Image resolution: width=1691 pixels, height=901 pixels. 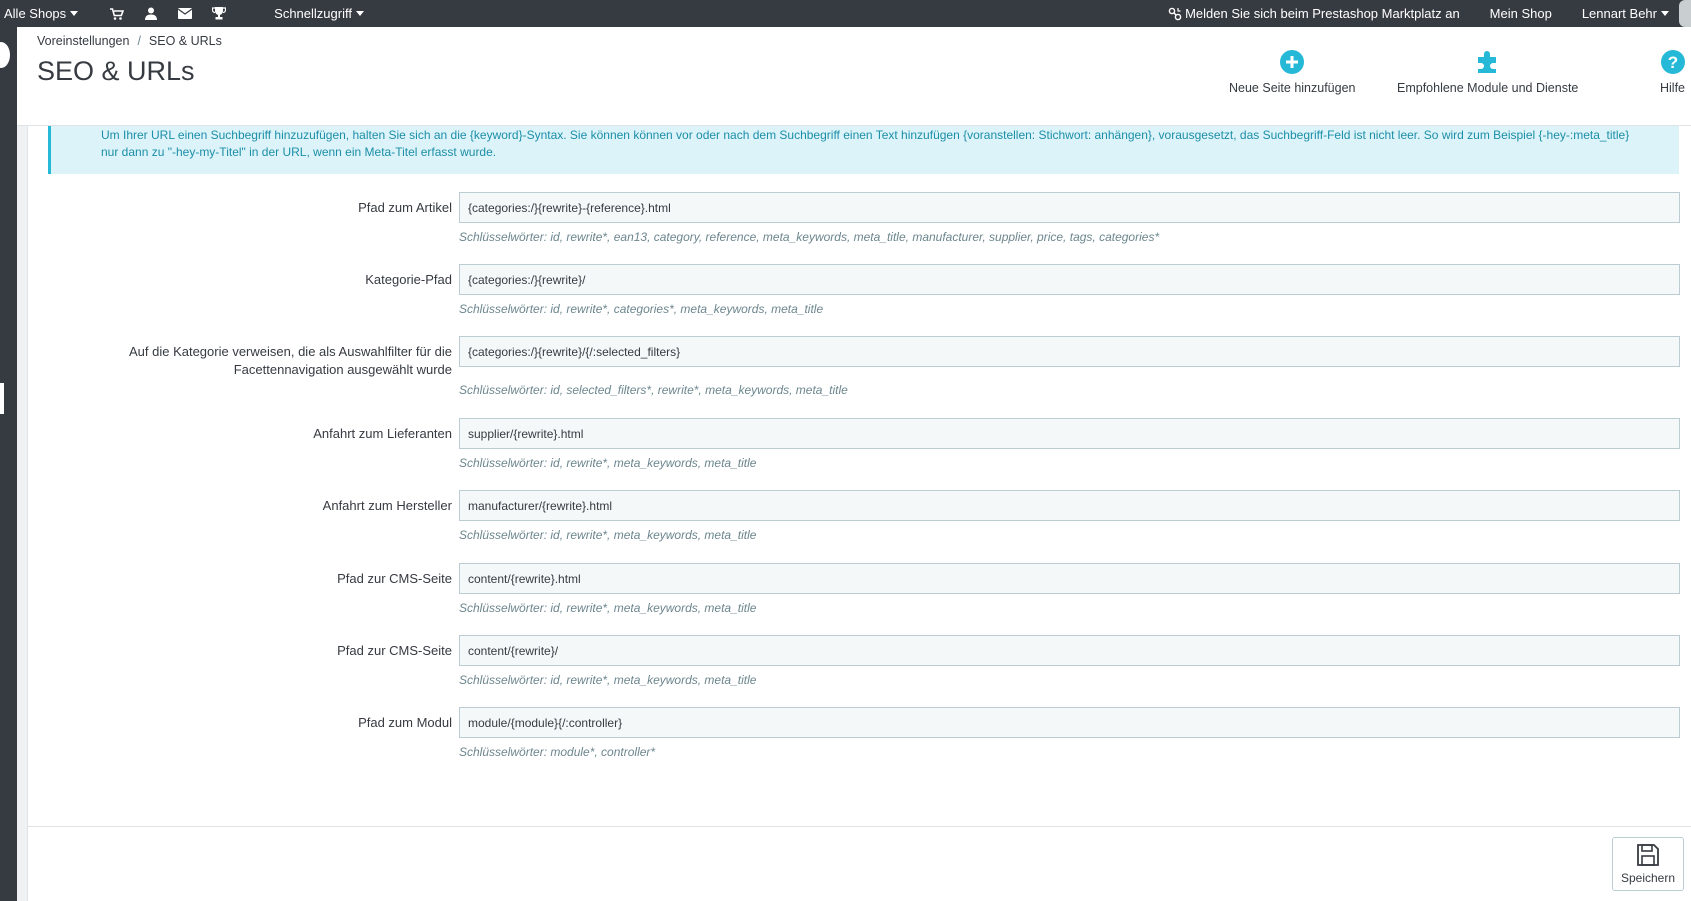 What do you see at coordinates (859, 863) in the screenshot?
I see `panel-footer: Speichern` at bounding box center [859, 863].